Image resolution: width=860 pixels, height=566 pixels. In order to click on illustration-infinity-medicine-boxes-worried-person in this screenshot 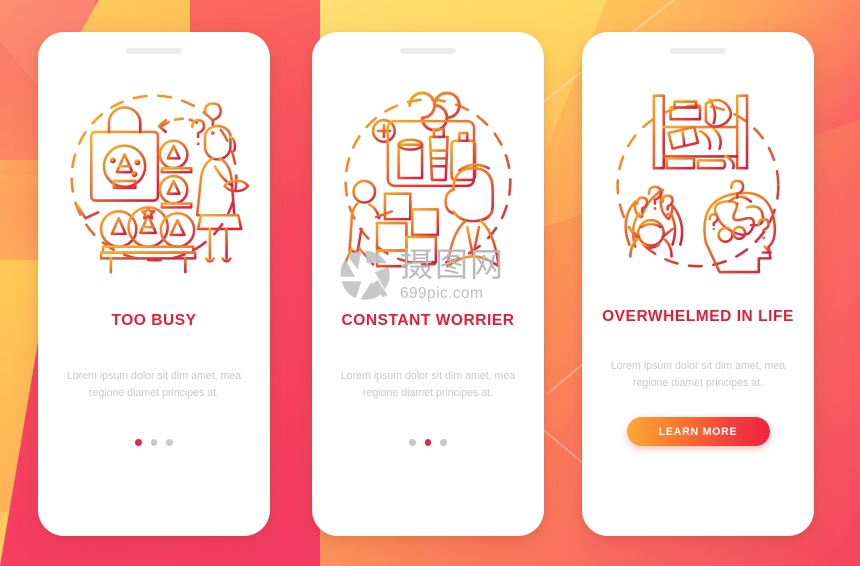, I will do `click(428, 178)`.